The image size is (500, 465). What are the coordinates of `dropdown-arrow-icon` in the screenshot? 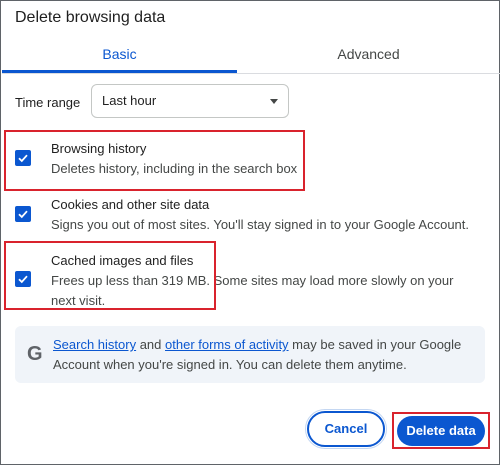 It's located at (274, 101).